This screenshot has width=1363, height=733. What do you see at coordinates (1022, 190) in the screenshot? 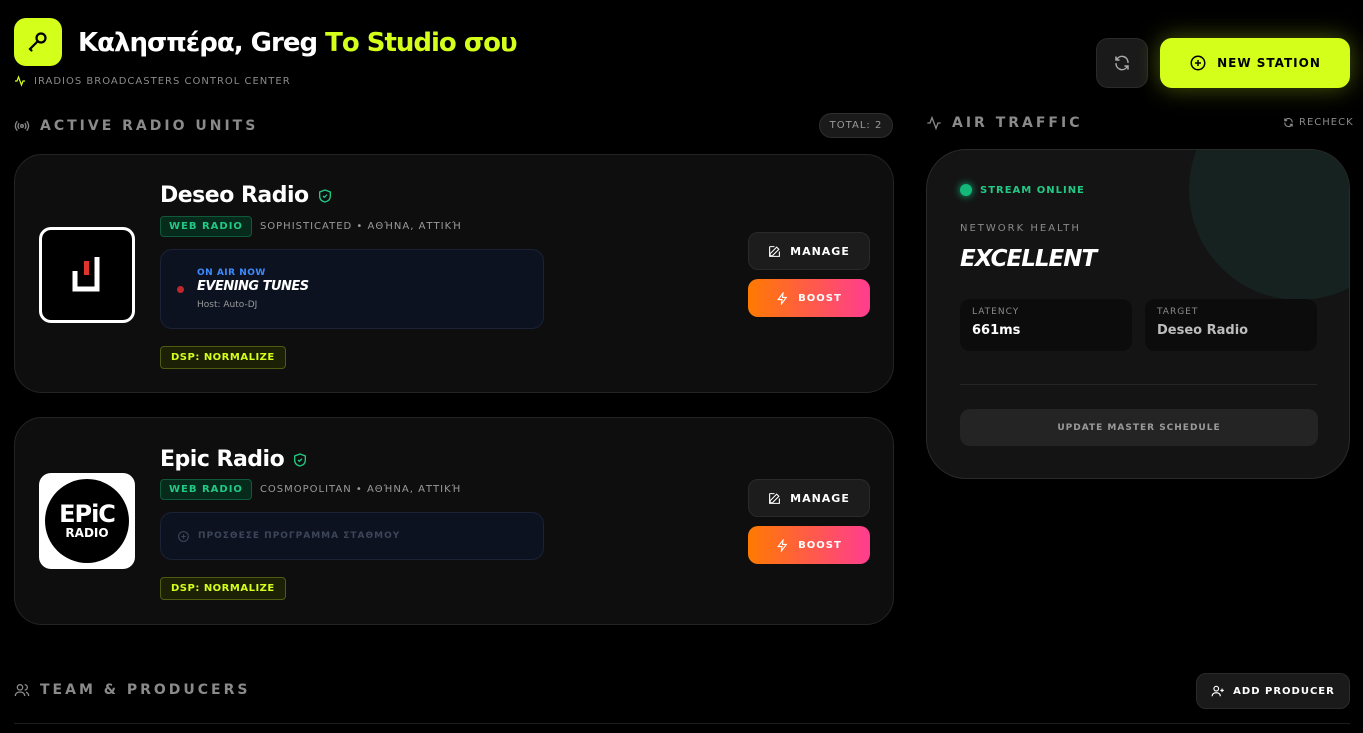
I see `stream-status: STREAM ONLINE` at bounding box center [1022, 190].